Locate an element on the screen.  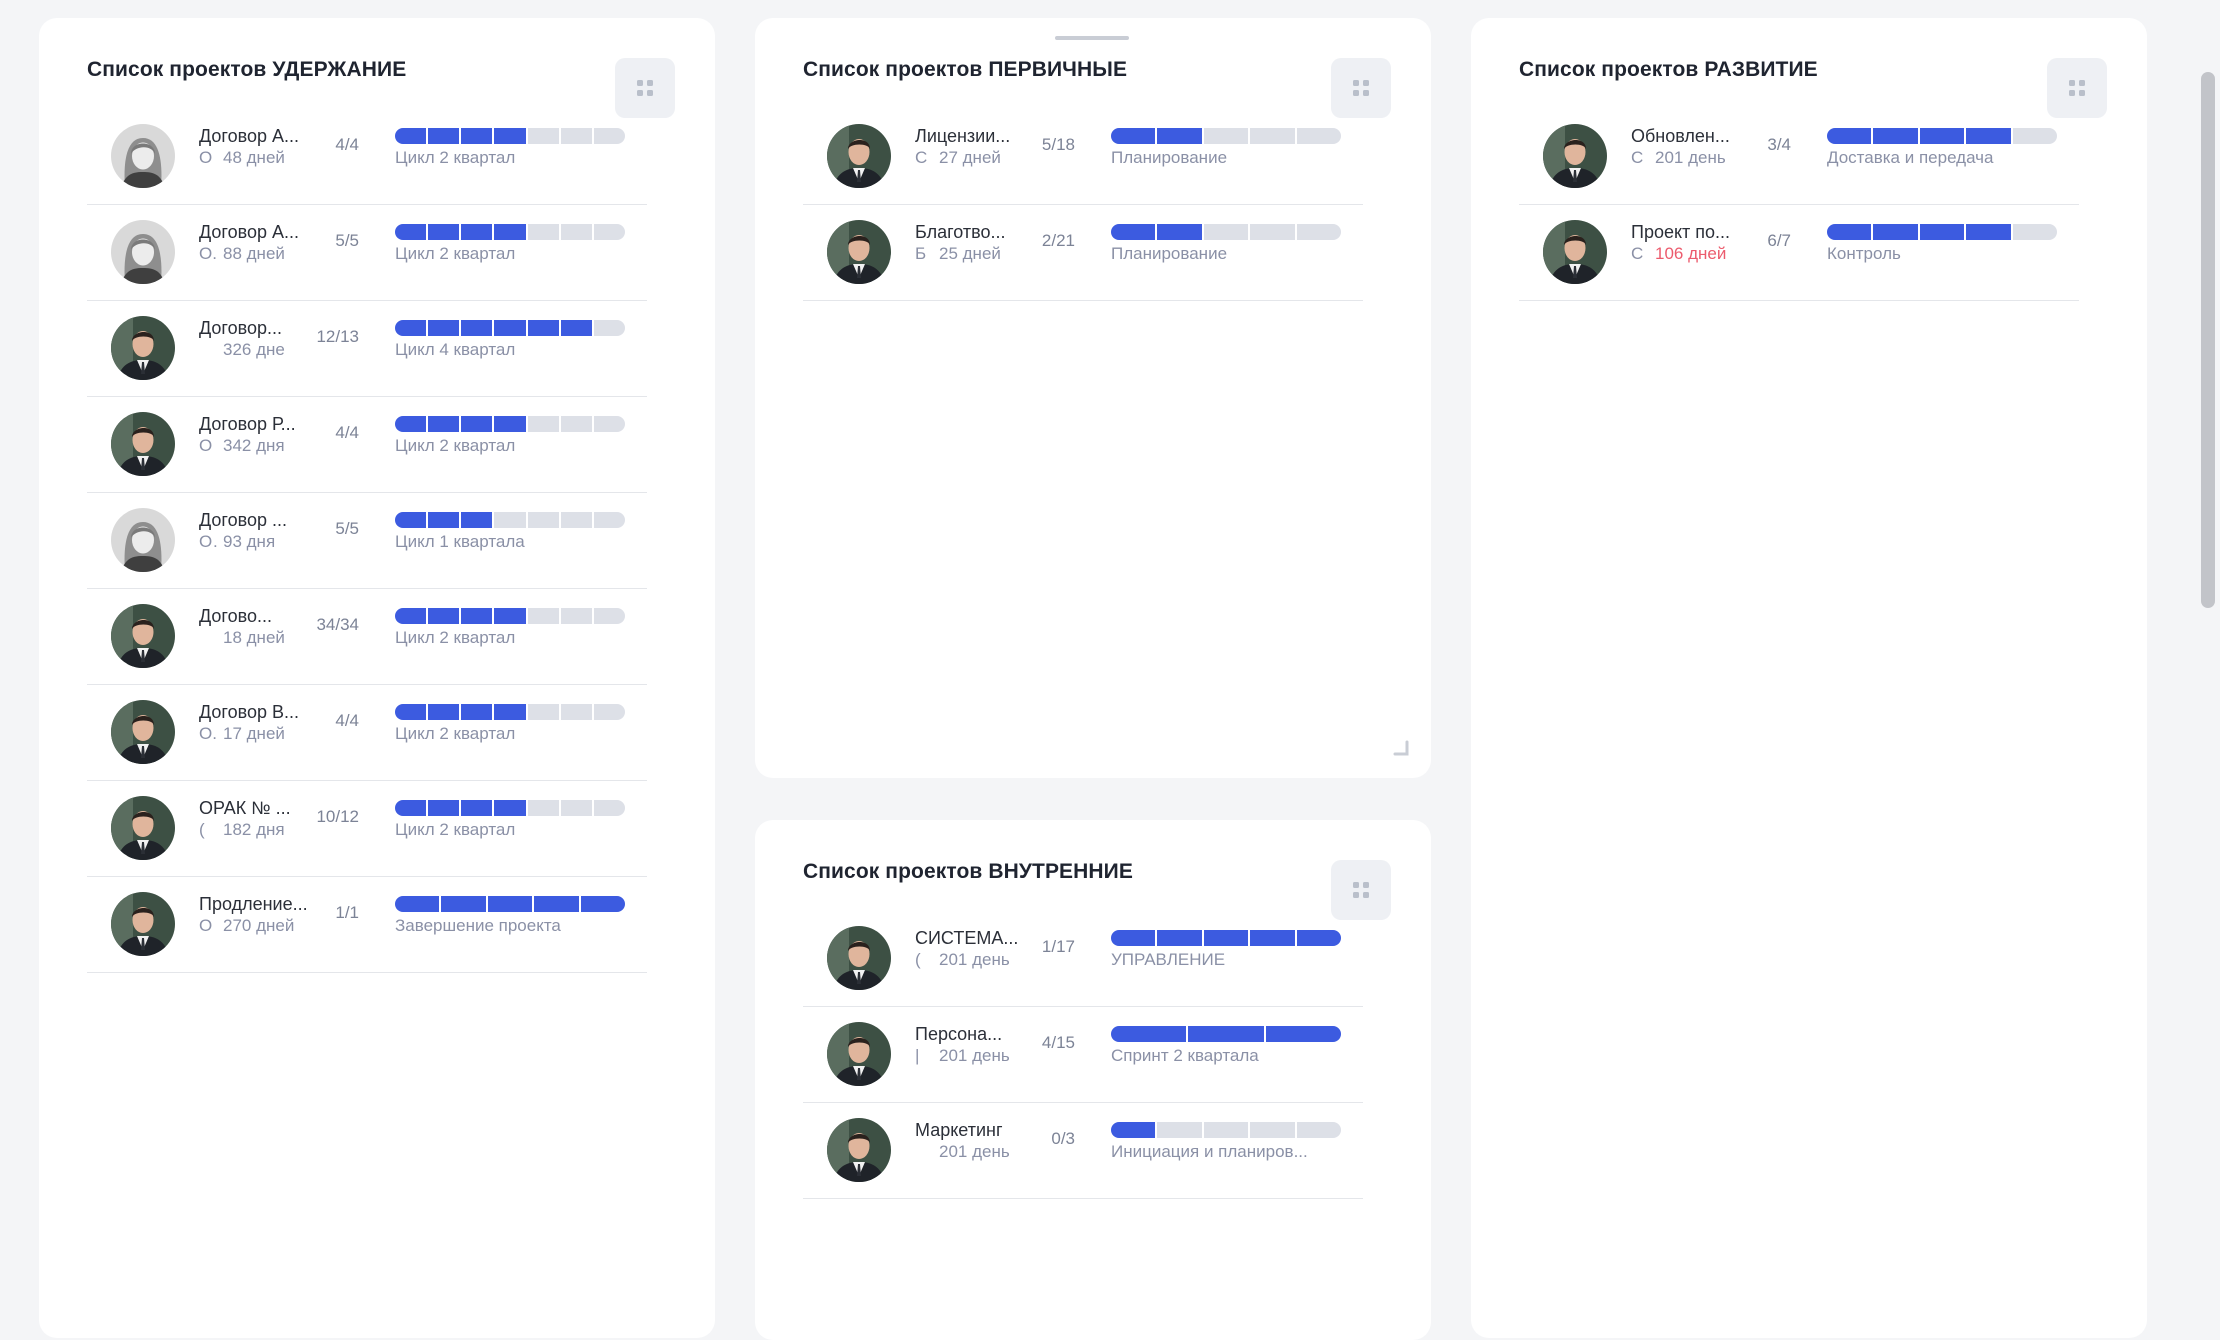
page-scrollbar is located at coordinates (2208, 659).